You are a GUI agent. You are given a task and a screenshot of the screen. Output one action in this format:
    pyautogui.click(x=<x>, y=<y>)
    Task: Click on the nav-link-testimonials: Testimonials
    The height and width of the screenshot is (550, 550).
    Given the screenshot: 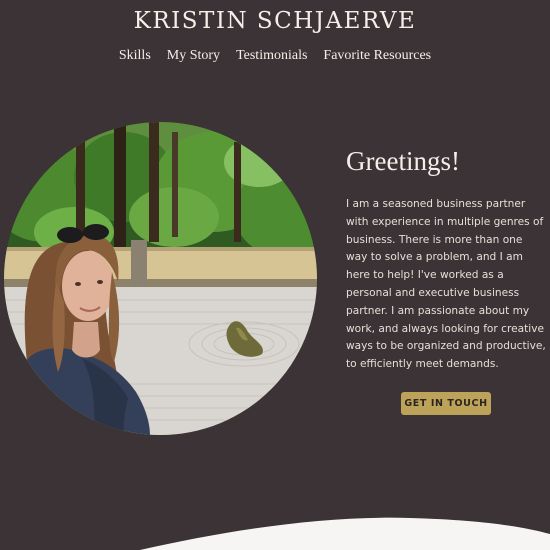 What is the action you would take?
    pyautogui.click(x=271, y=56)
    